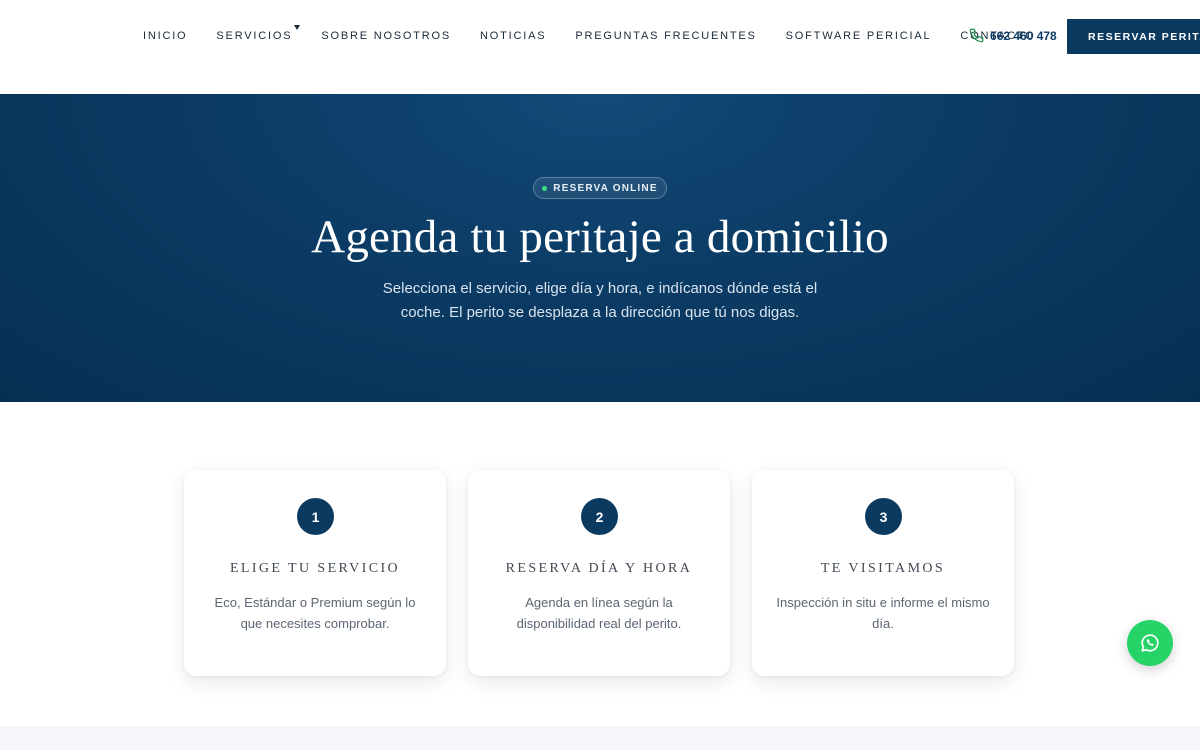 This screenshot has width=1200, height=750. I want to click on nav-item-preguntas-frecuentes: PREGUNTAS FRECUENTES, so click(665, 36).